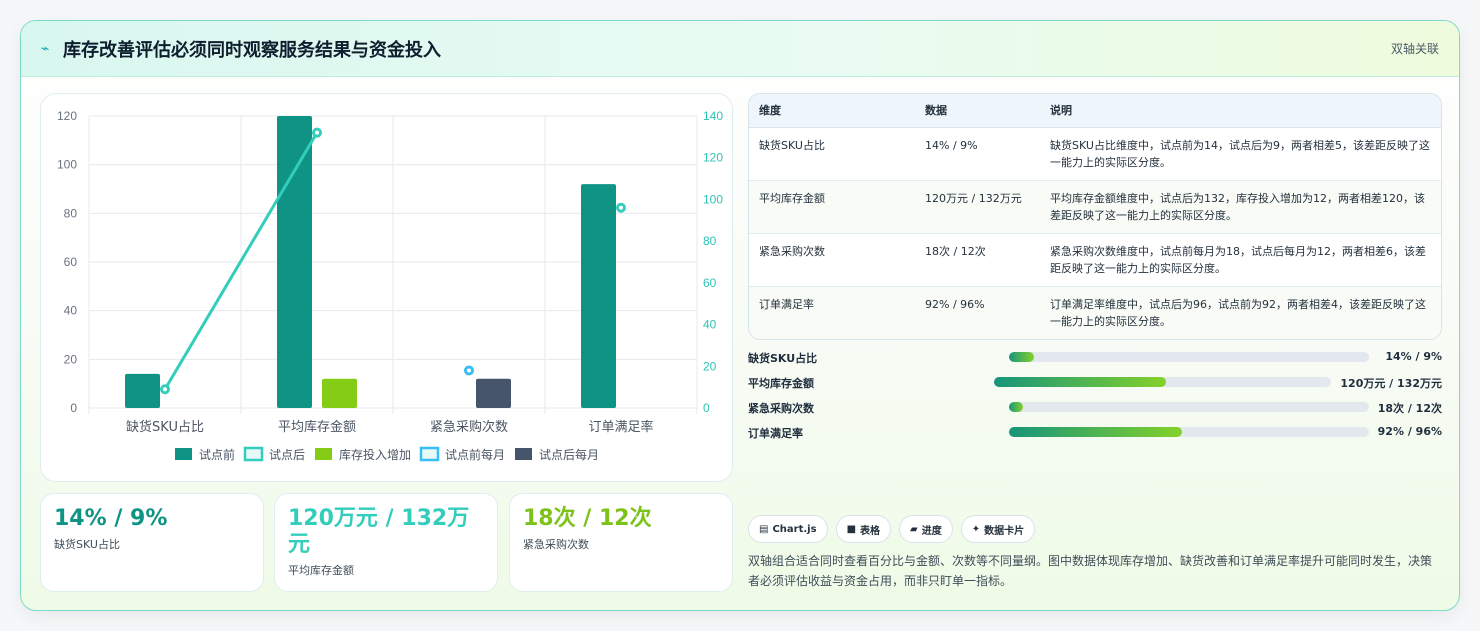  I want to click on sparkle-icon: ✦, so click(976, 529).